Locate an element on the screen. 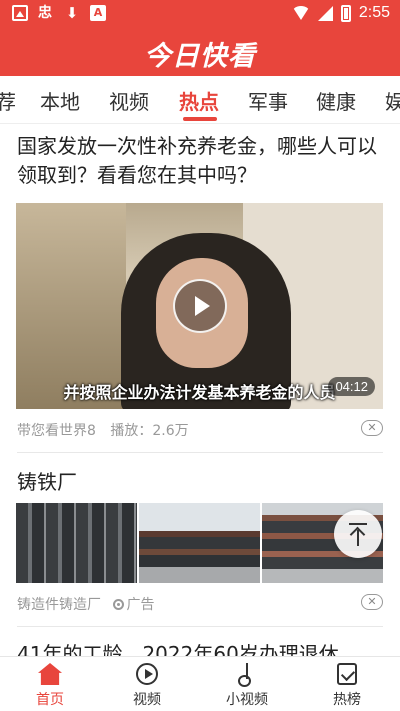 This screenshot has width=400, height=711. category-tabs: 荐 本地 视频 热点 军事 健康 娱 is located at coordinates (200, 100).